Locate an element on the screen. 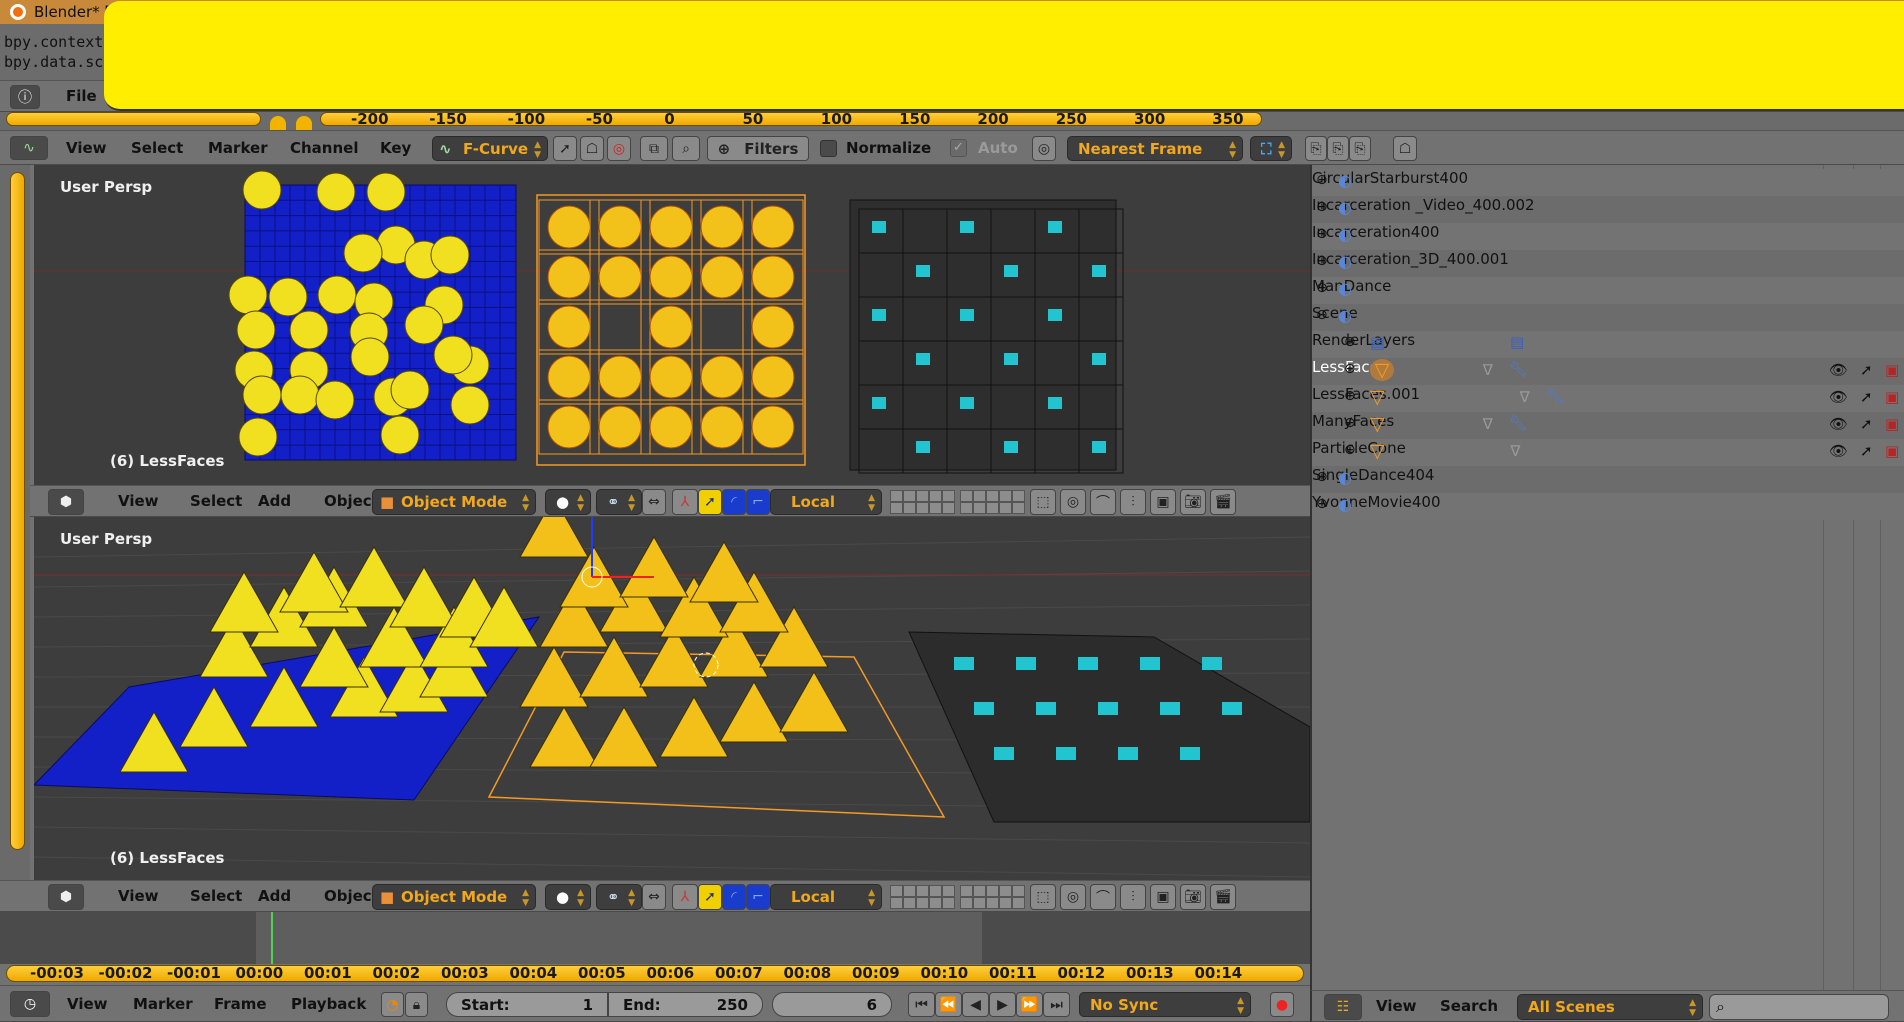  menu-search: Search is located at coordinates (1469, 1006).